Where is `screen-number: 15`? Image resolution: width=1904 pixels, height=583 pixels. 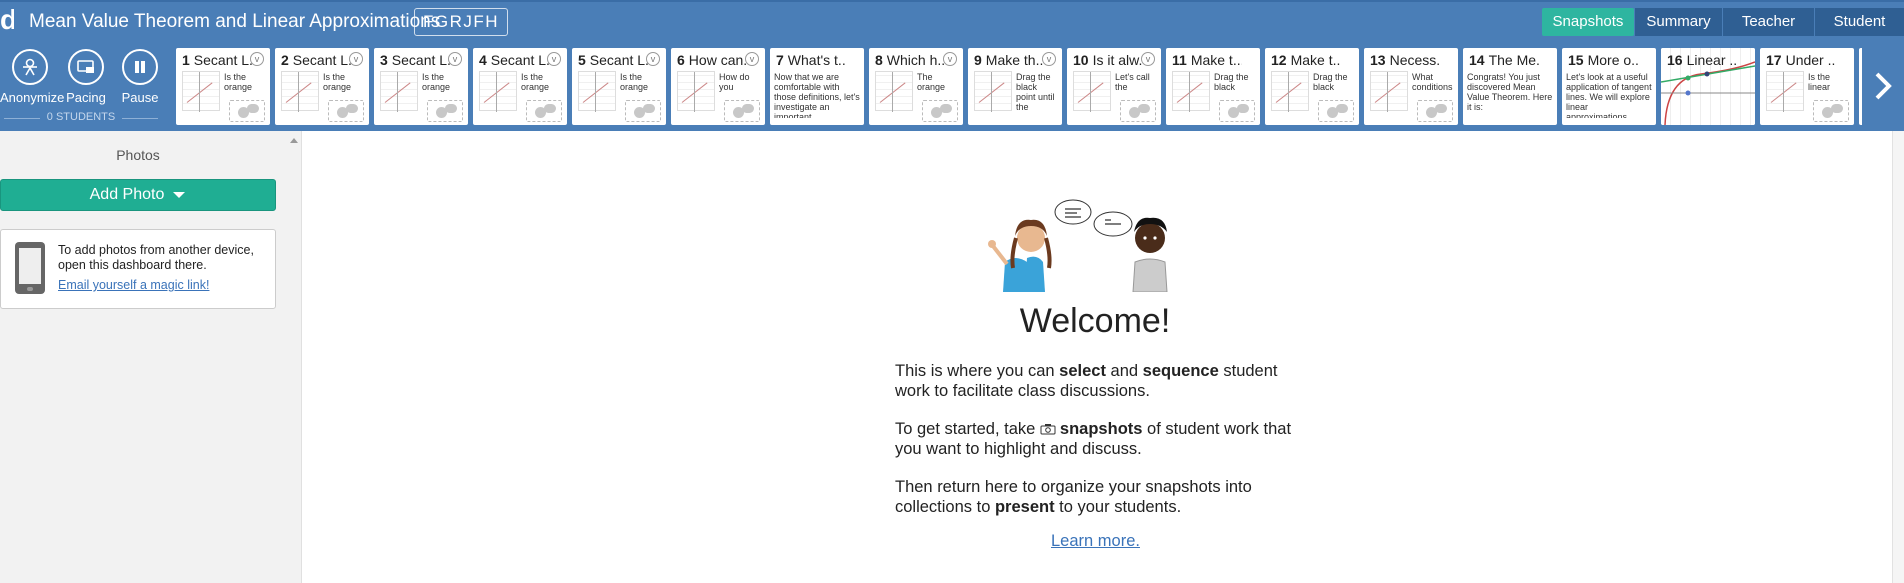
screen-number: 15 is located at coordinates (1576, 60).